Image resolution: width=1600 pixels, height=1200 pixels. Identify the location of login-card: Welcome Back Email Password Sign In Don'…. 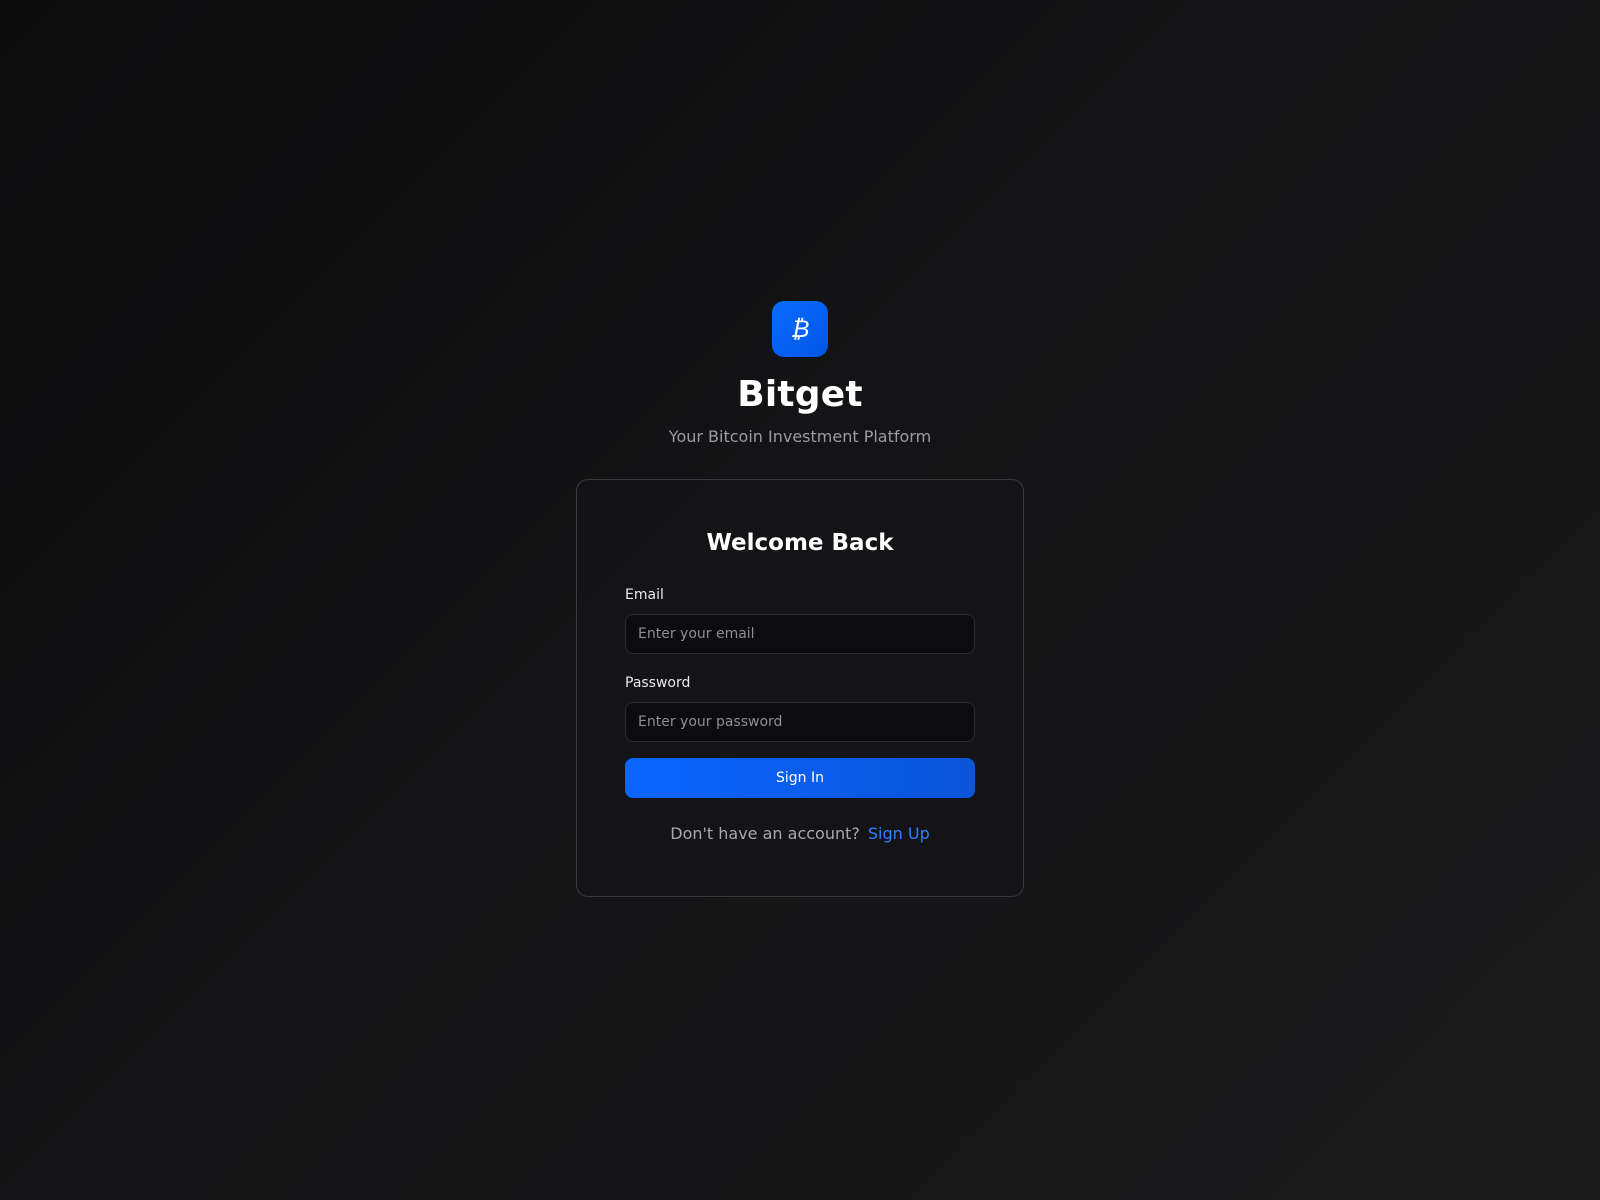
(800, 688).